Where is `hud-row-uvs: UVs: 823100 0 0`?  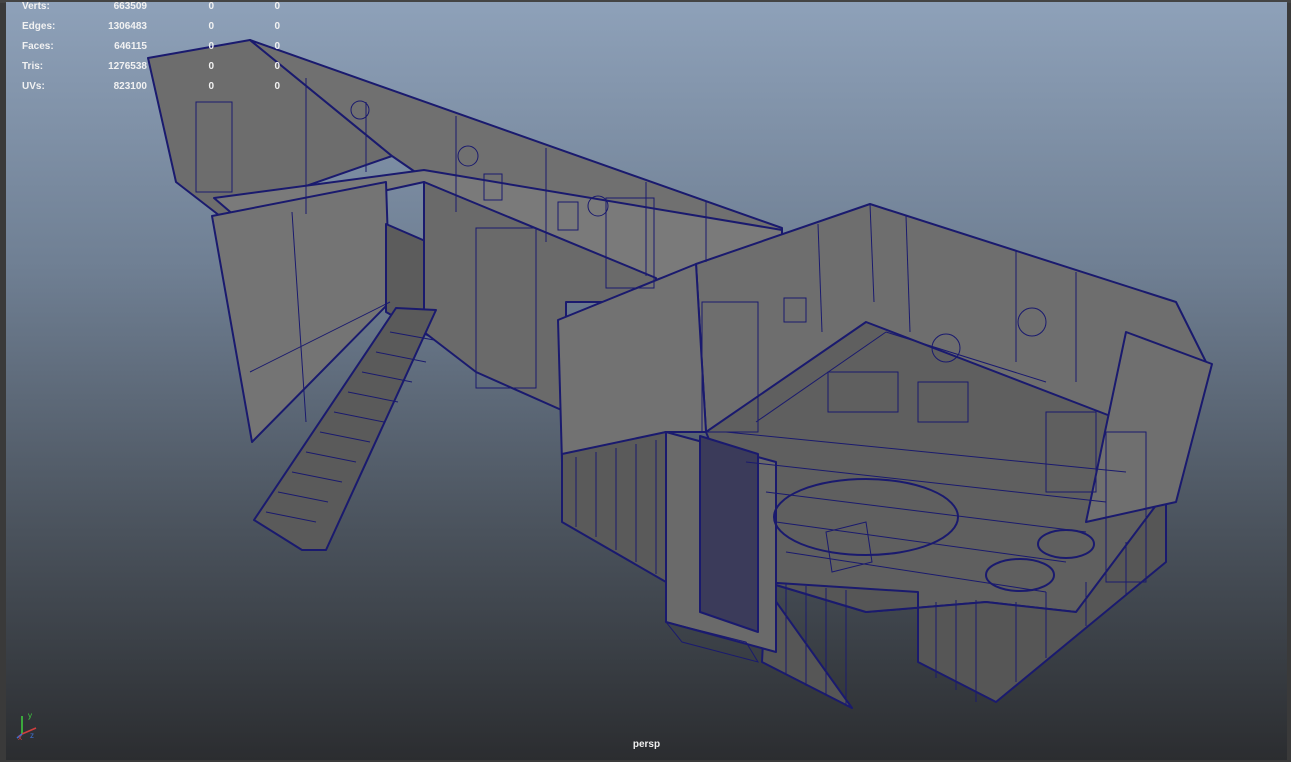
hud-row-uvs: UVs: 823100 0 0 is located at coordinates (152, 89).